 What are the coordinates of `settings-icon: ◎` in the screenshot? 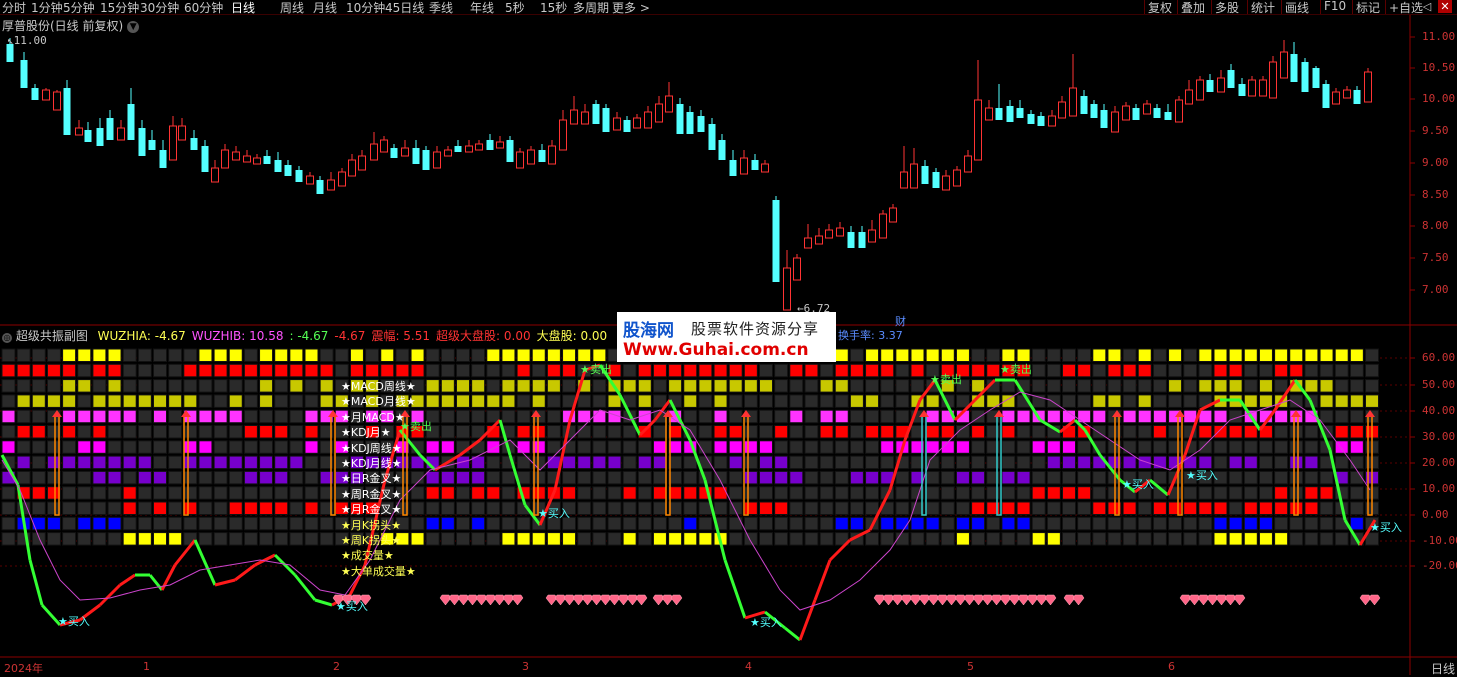 It's located at (7, 338).